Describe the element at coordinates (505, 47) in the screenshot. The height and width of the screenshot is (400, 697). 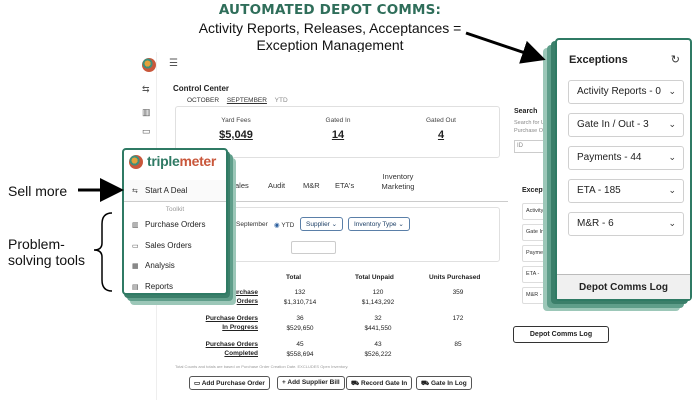
I see `arrow-to-exceptions` at that location.